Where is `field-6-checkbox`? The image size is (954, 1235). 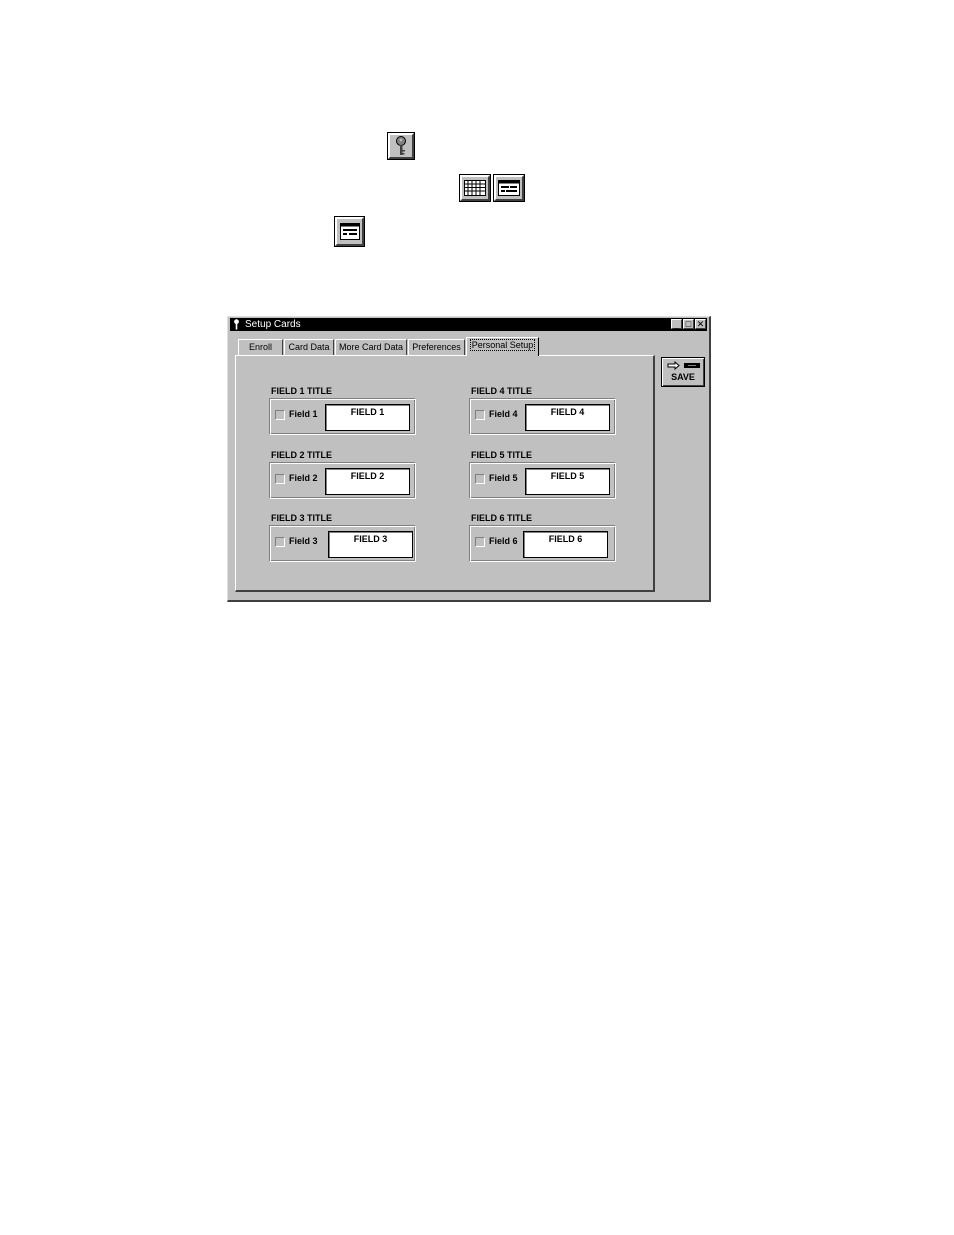
field-6-checkbox is located at coordinates (480, 542).